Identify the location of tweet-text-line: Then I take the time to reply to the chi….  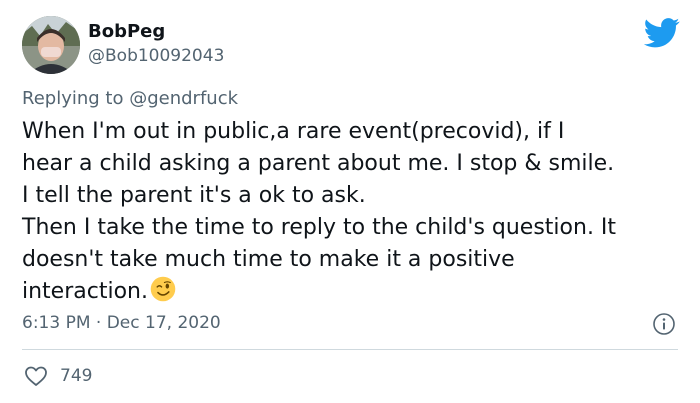
(319, 227).